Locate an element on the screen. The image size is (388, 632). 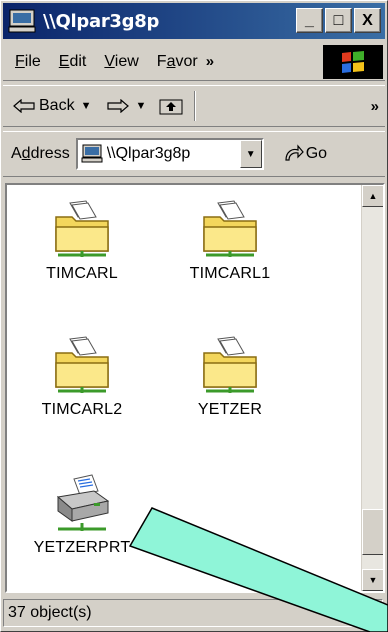
address-bar: Address \\Qlpar3g8p ▼ Go is located at coordinates (194, 154).